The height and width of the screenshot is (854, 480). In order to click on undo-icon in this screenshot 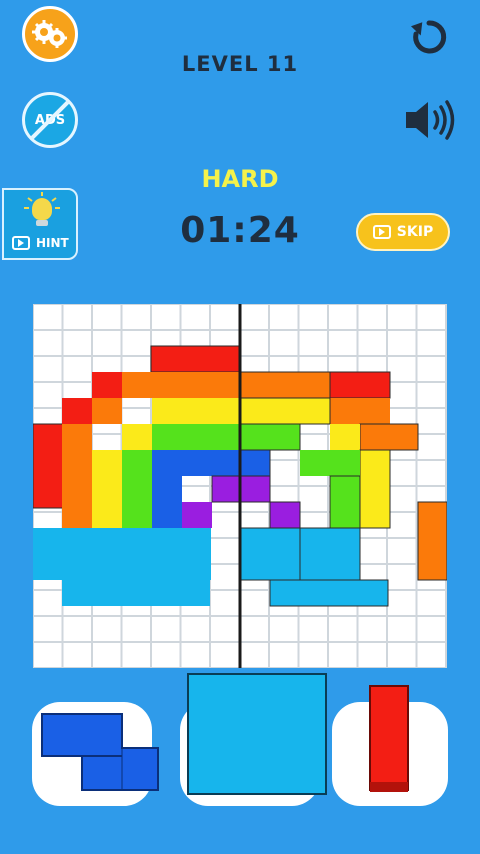, I will do `click(428, 37)`.